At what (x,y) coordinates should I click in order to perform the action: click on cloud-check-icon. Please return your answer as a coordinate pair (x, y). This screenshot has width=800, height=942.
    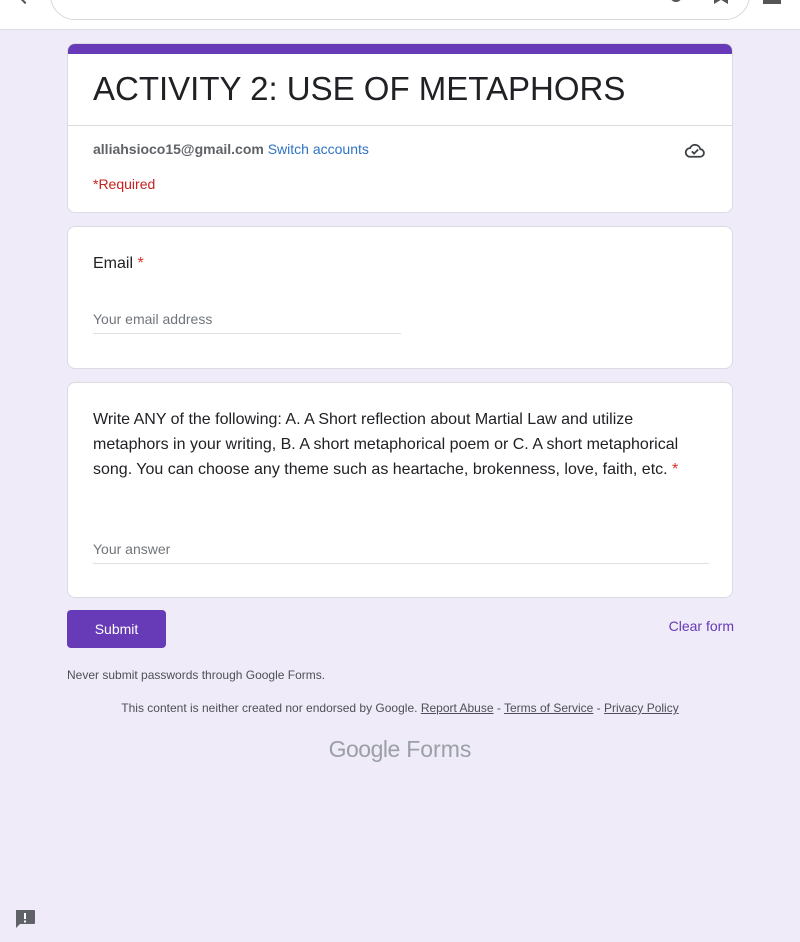
    Looking at the image, I should click on (694, 150).